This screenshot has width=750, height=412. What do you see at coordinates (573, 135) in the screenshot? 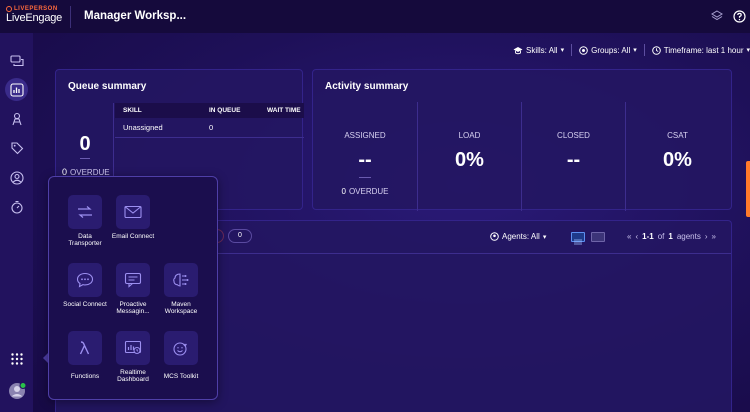
I see `metric-label: CLOSED` at bounding box center [573, 135].